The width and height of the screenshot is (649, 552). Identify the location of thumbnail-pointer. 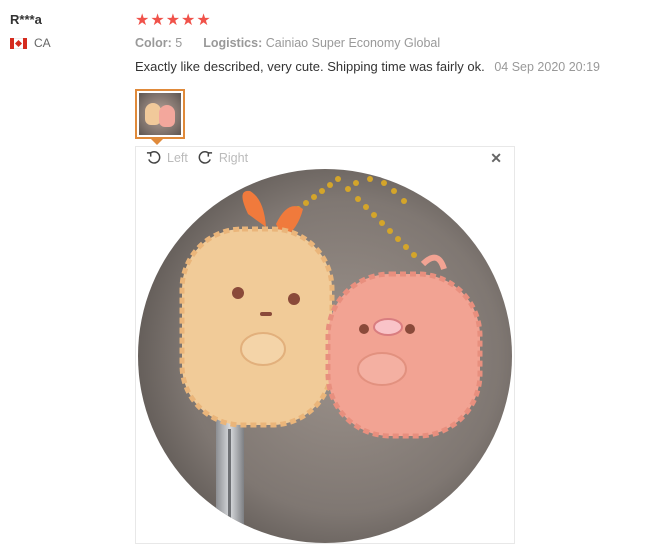
(157, 142).